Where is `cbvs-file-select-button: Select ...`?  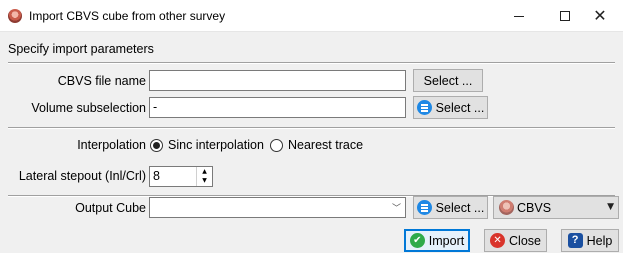
cbvs-file-select-button: Select ... is located at coordinates (448, 80).